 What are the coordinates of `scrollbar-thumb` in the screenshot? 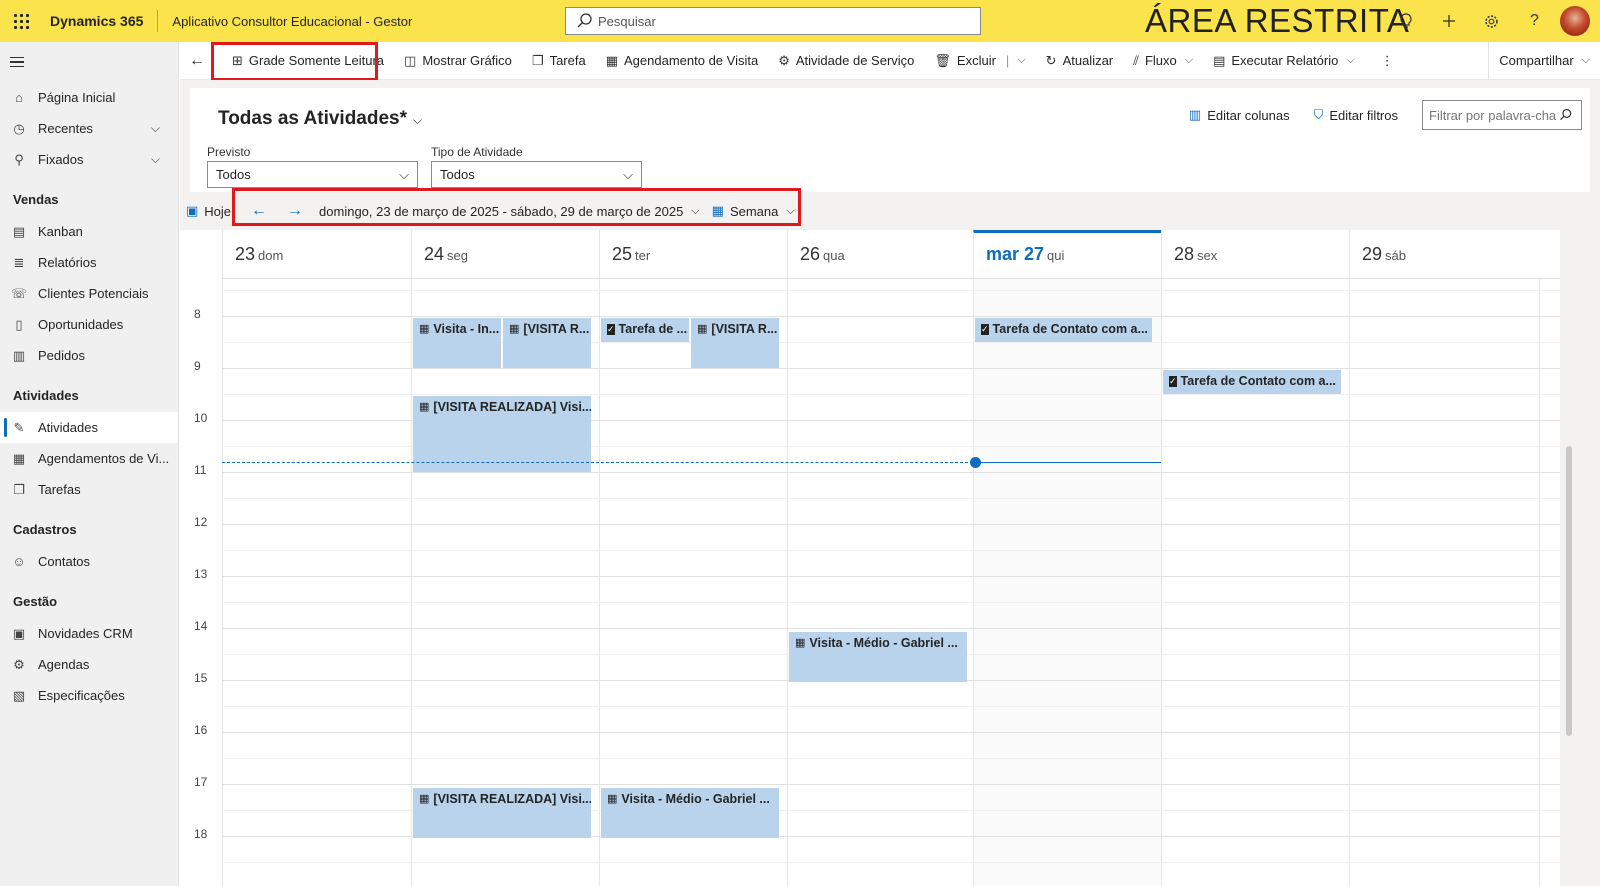 It's located at (1569, 591).